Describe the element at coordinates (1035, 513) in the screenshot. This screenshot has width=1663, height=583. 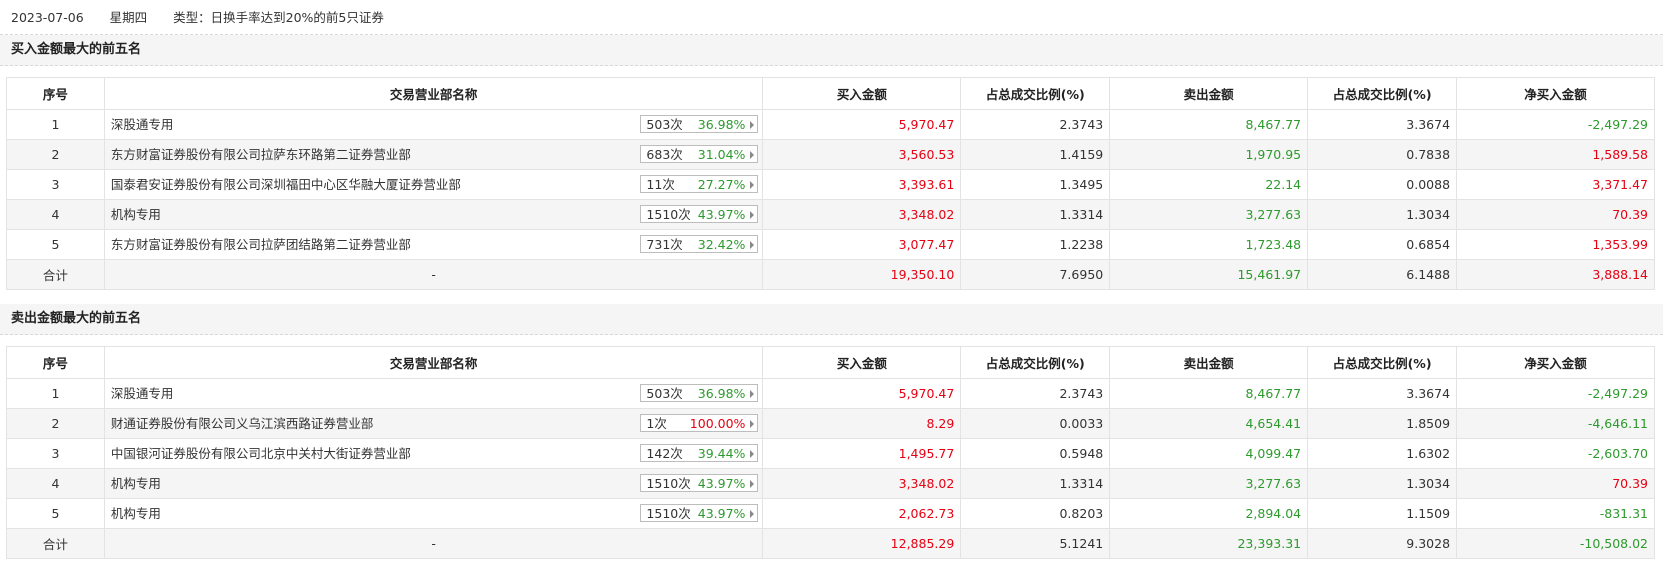
I see `buy-ratio: 0.8203` at that location.